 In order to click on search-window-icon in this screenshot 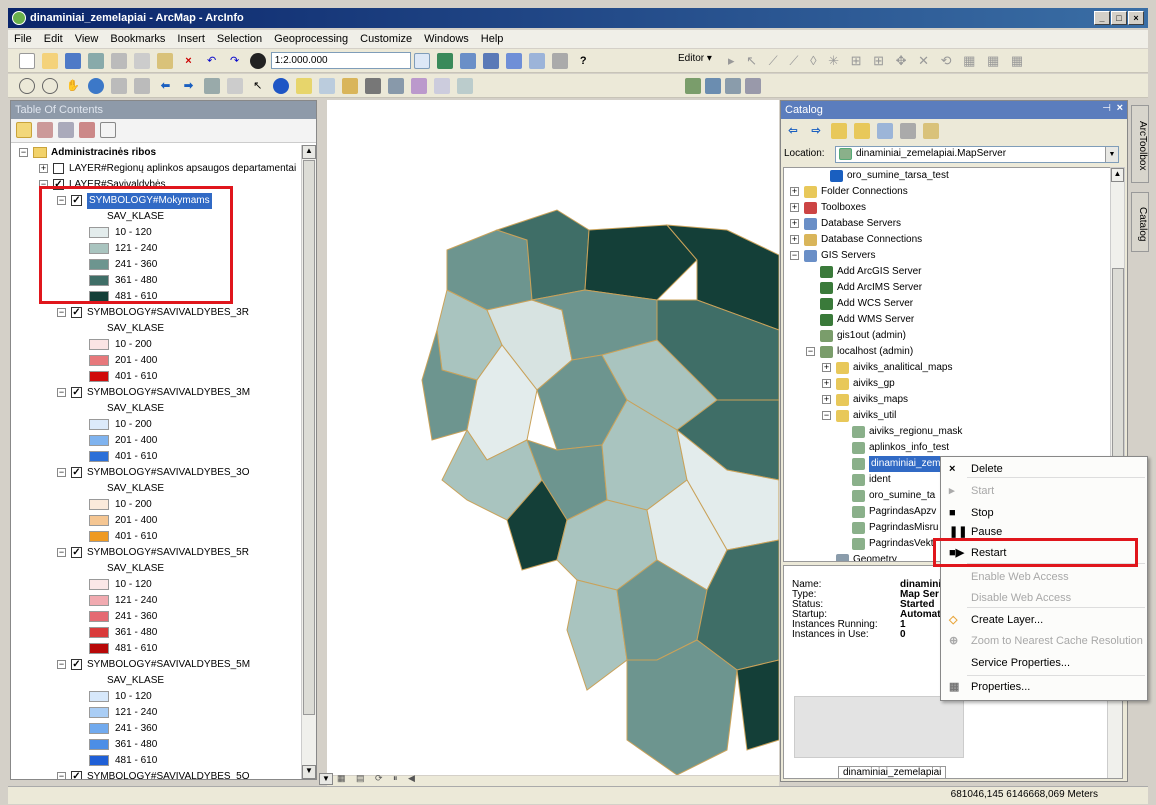, I will do `click(514, 61)`.